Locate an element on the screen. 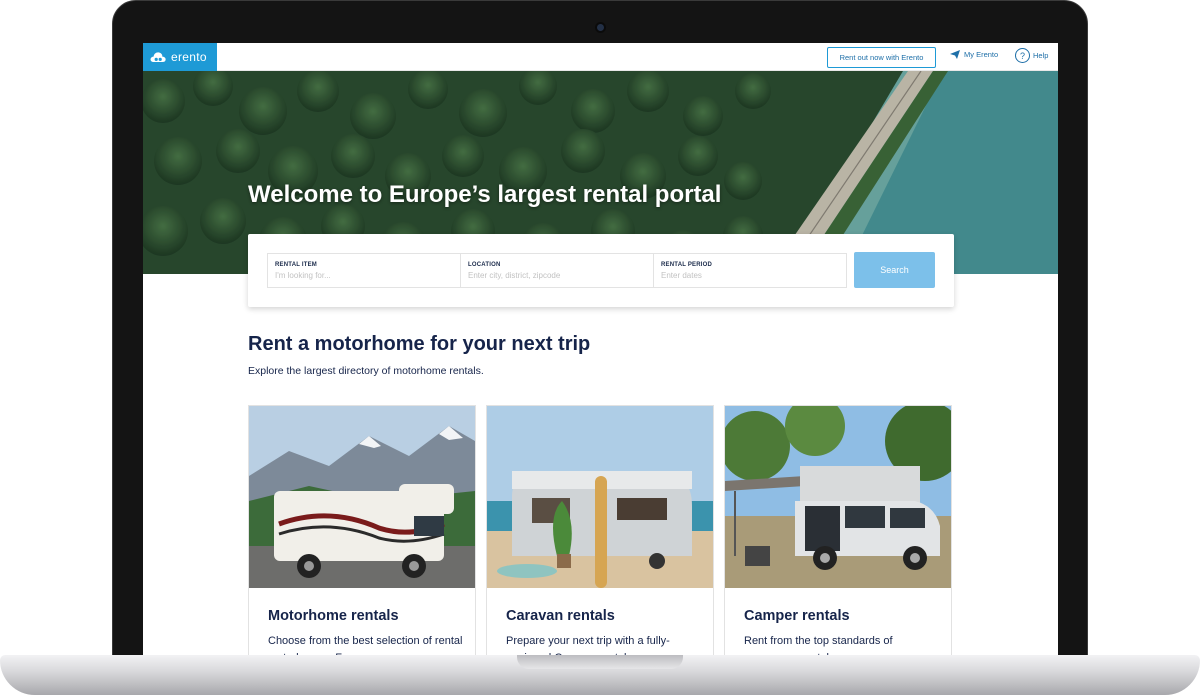 Image resolution: width=1200 pixels, height=695 pixels. help-icon: ? is located at coordinates (1022, 55).